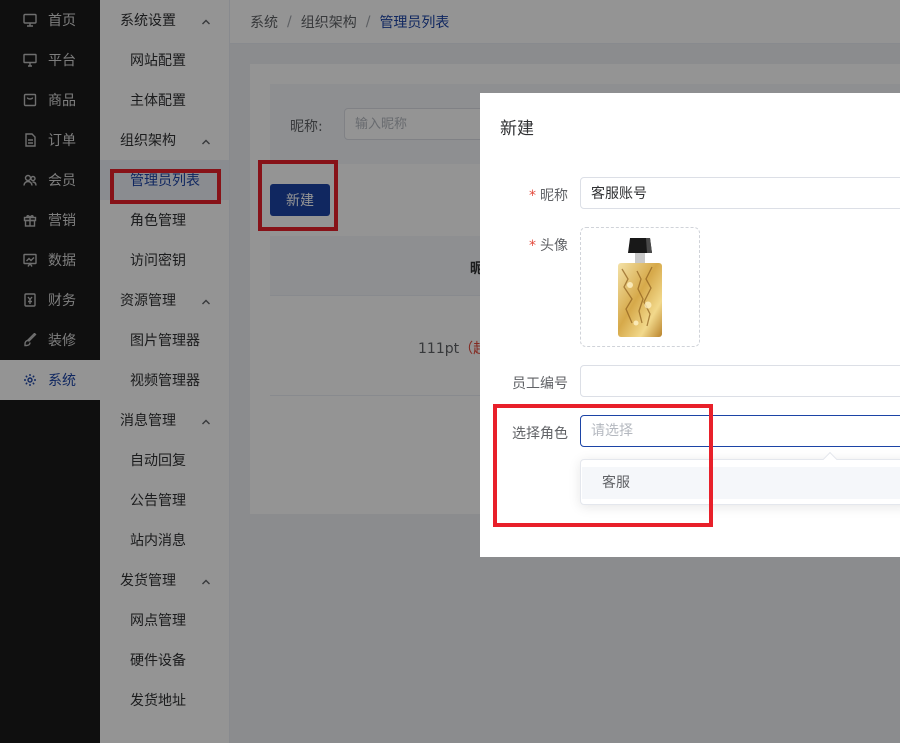 This screenshot has height=743, width=900. I want to click on employee-id-field, so click(740, 381).